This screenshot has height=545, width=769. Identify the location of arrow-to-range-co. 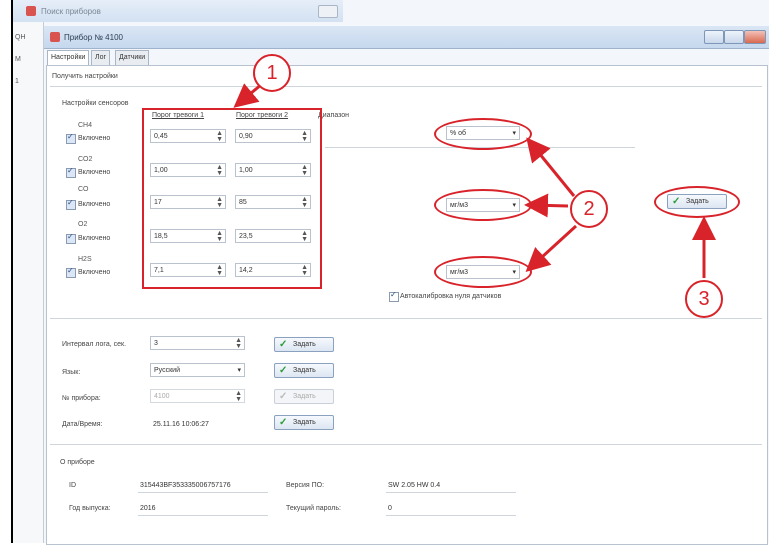
(546, 205).